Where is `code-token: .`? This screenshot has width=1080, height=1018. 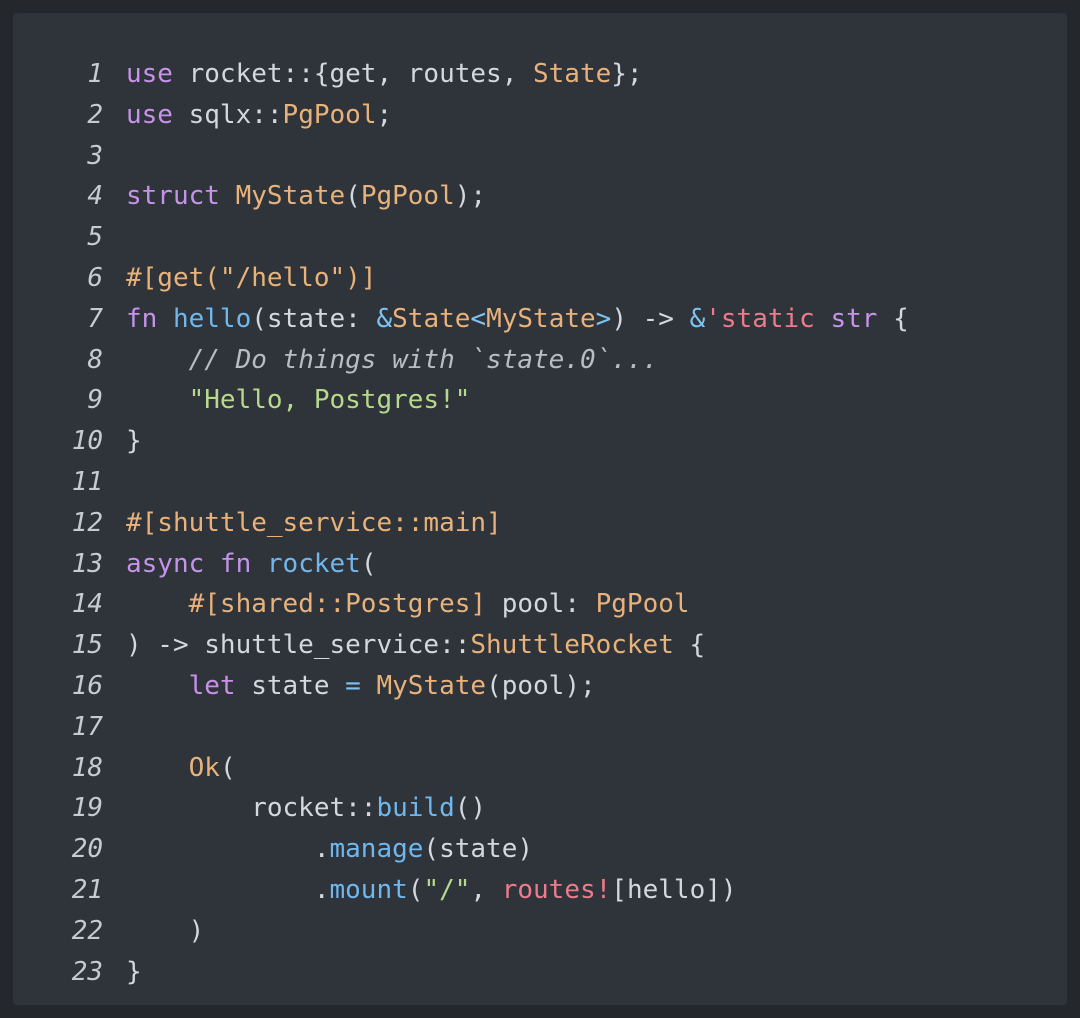 code-token: . is located at coordinates (228, 849).